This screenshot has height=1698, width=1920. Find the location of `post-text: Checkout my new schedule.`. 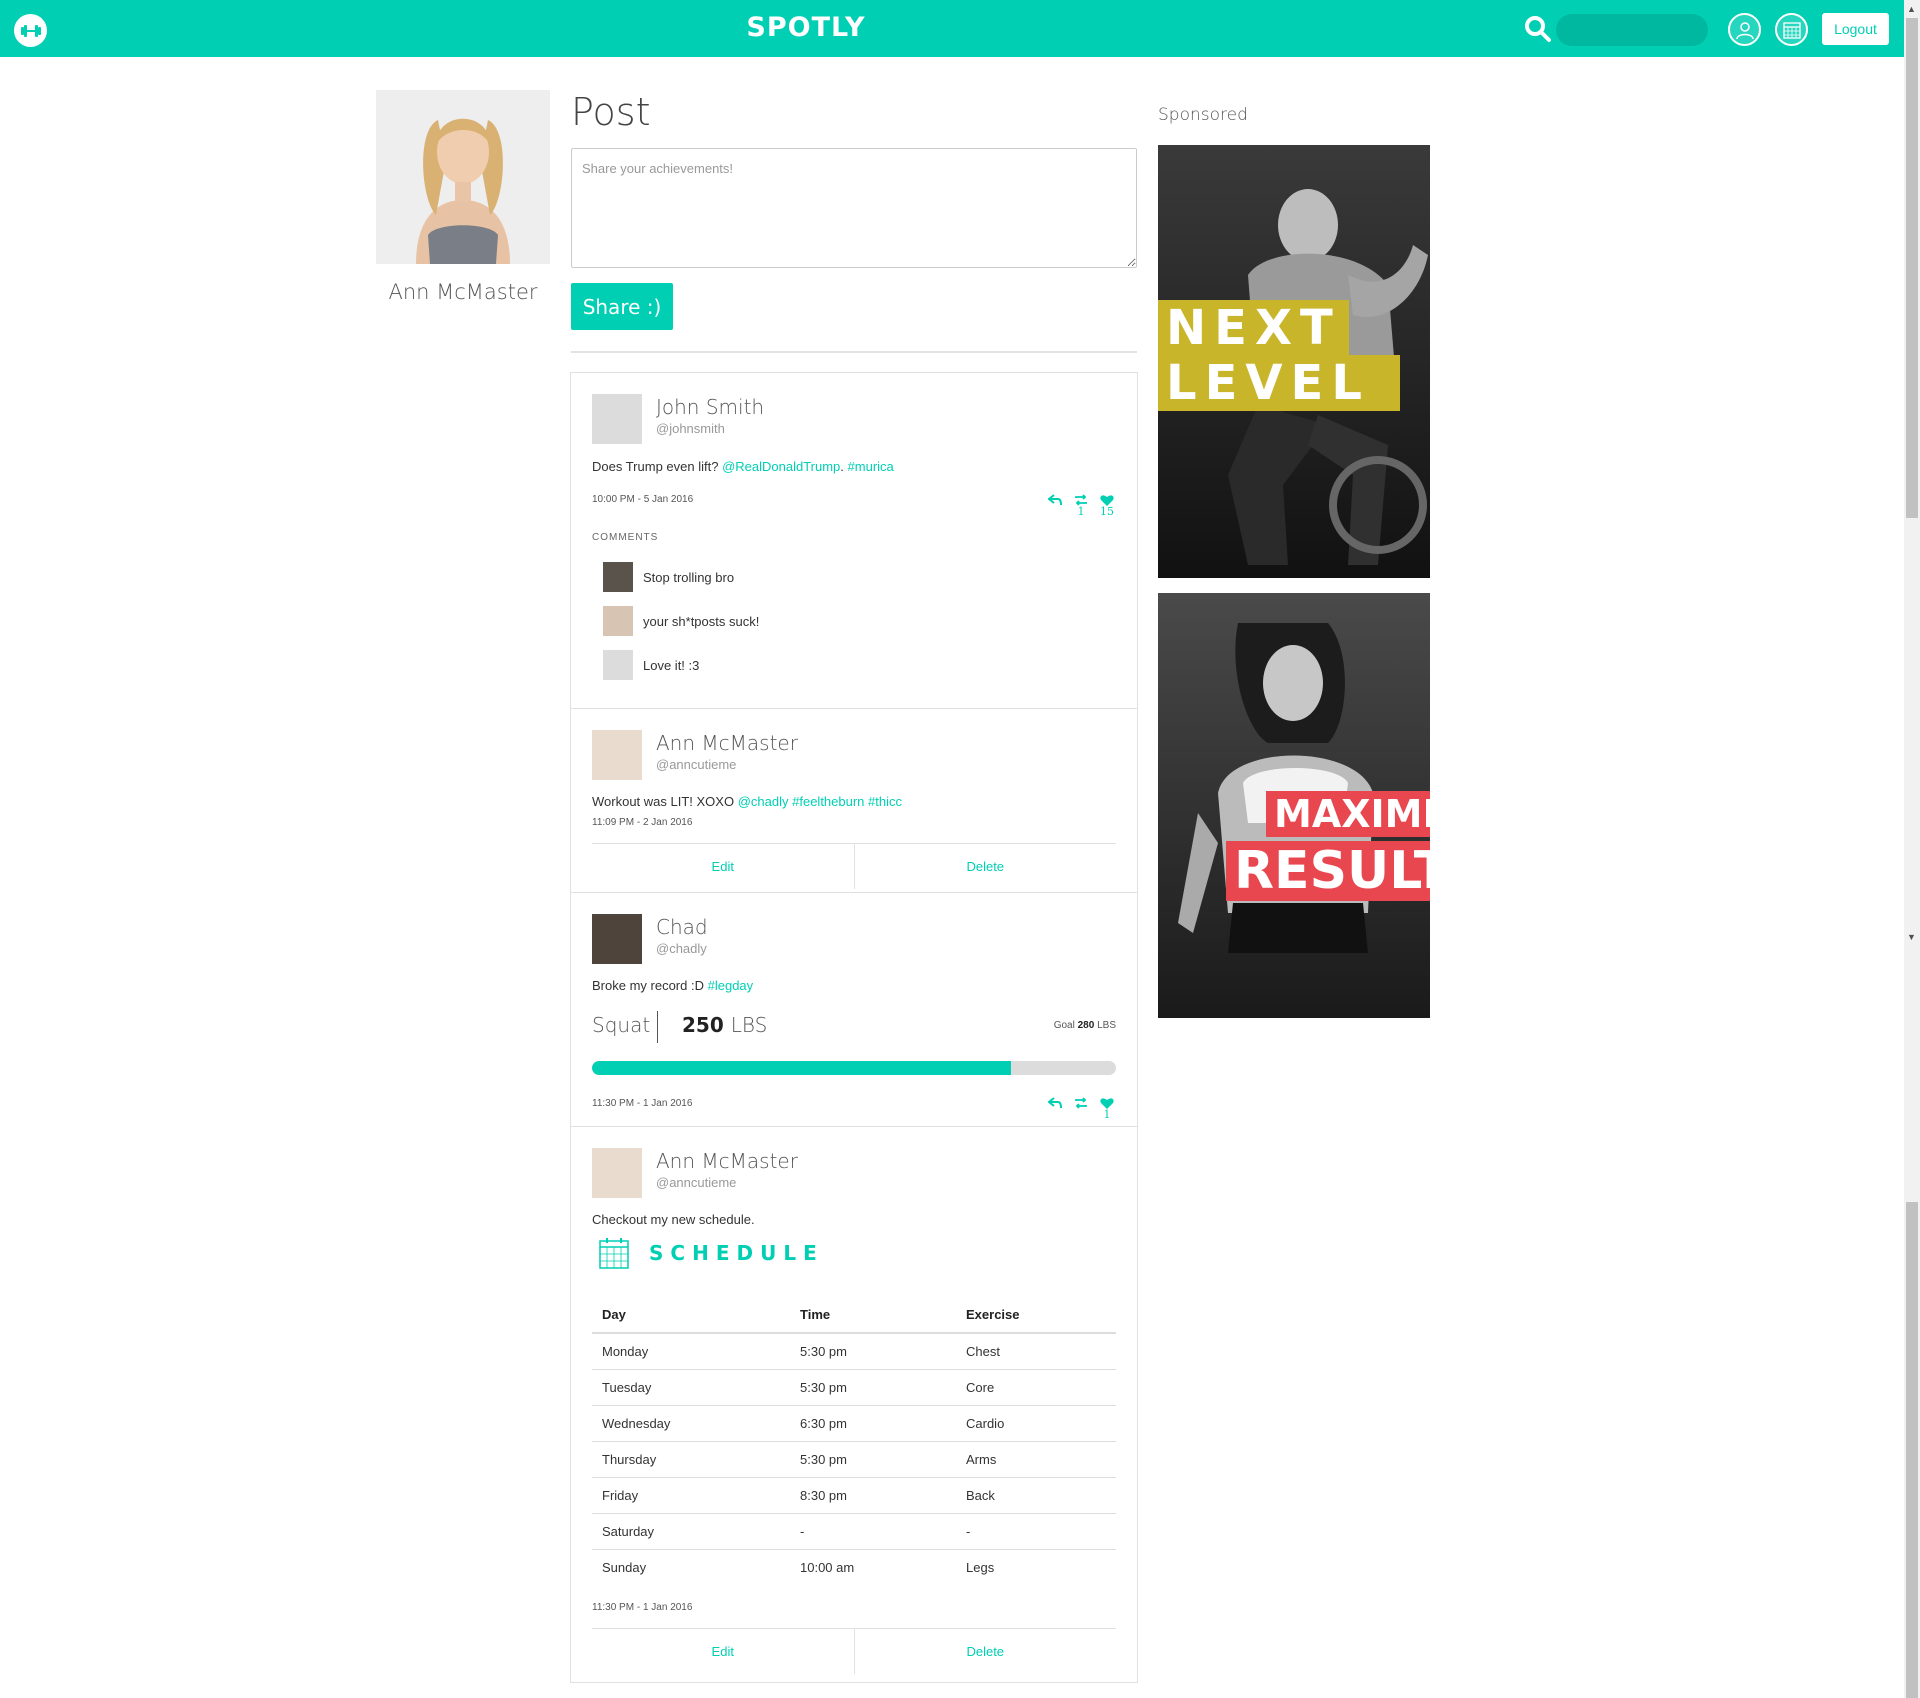

post-text: Checkout my new schedule. is located at coordinates (673, 1219).